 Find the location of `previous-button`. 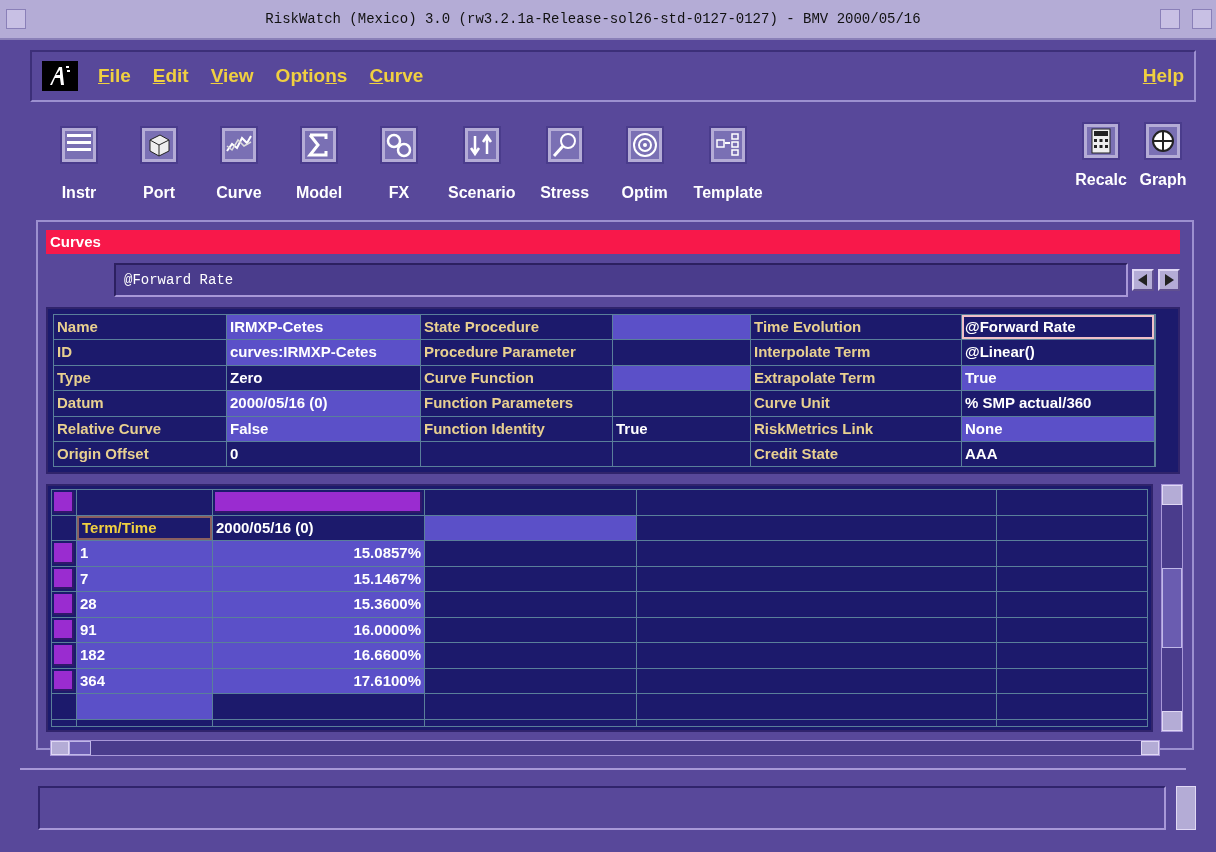

previous-button is located at coordinates (1143, 280).